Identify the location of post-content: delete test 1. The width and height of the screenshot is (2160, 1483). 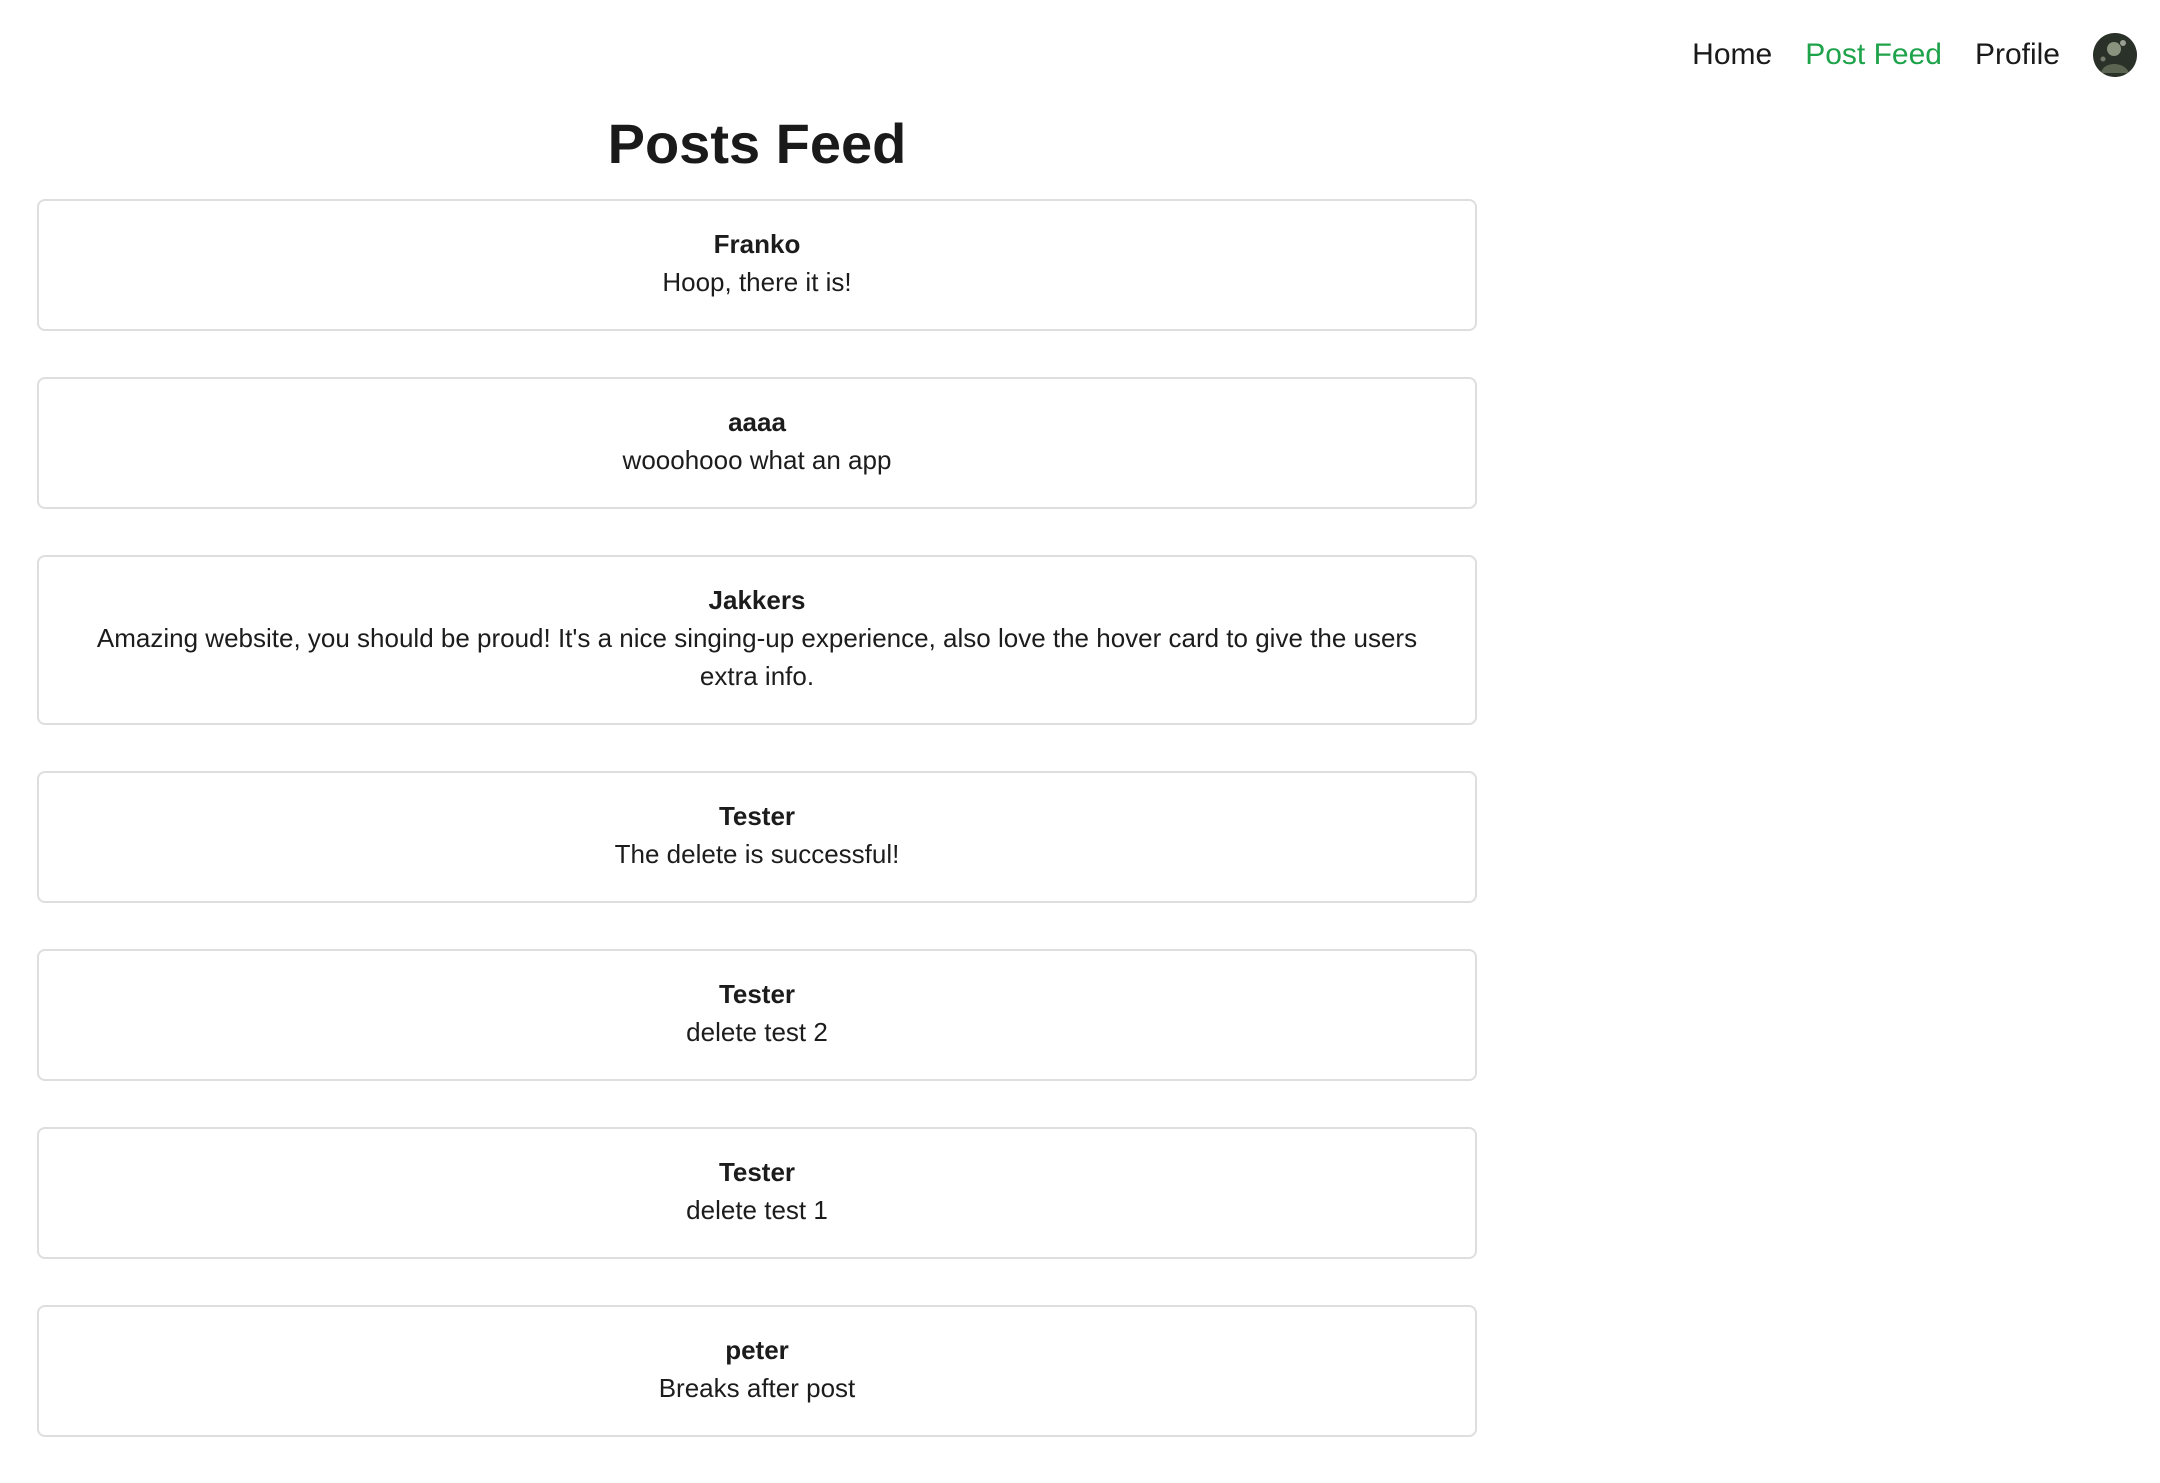
(757, 1210).